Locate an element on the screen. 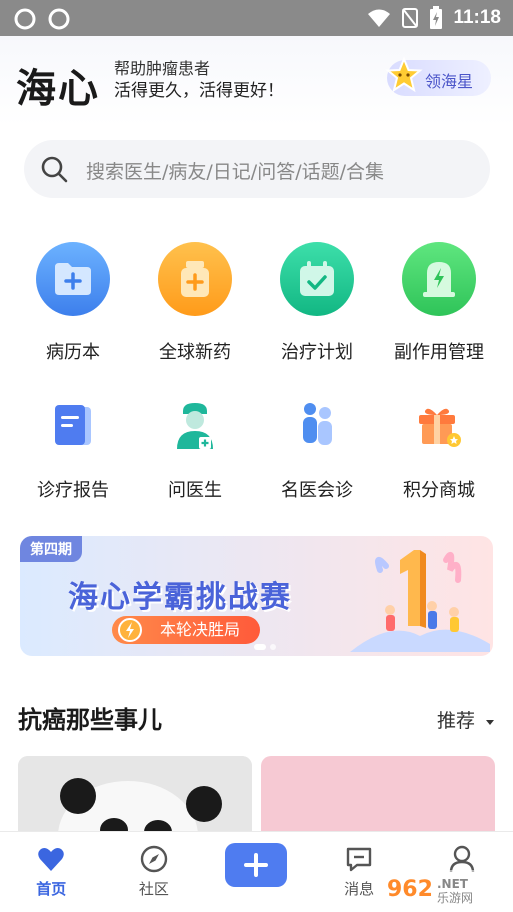 The image size is (513, 912). banner-issue-tag: 第四期 is located at coordinates (51, 549).